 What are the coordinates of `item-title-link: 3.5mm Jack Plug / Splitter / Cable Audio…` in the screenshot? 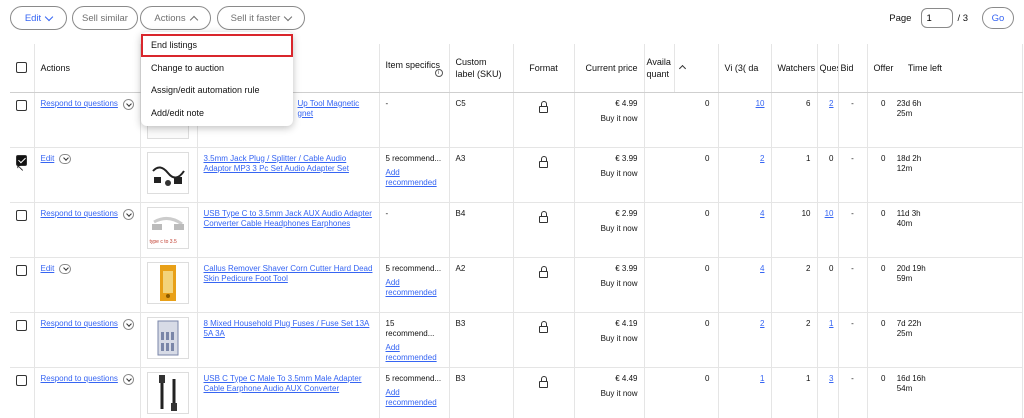 It's located at (276, 163).